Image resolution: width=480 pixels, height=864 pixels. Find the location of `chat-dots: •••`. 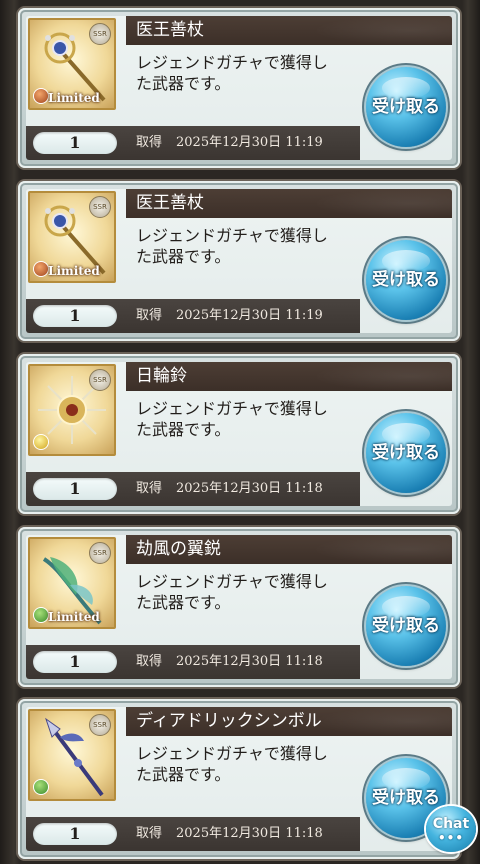

chat-dots: ••• is located at coordinates (450, 838).